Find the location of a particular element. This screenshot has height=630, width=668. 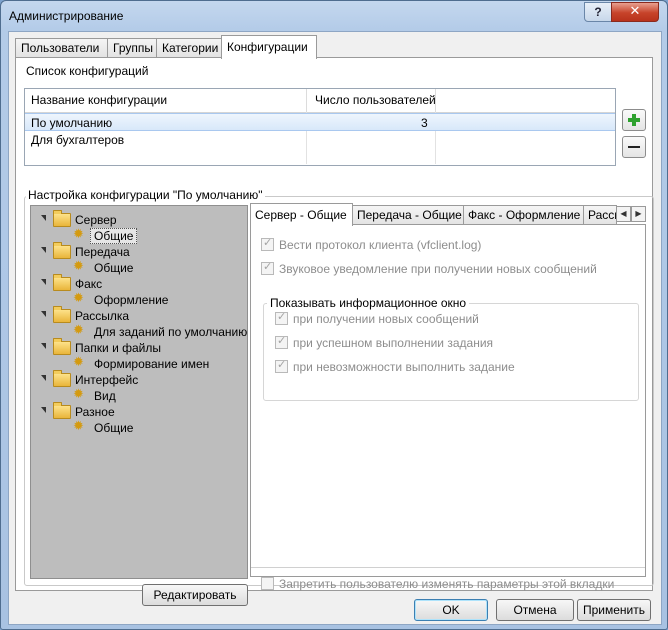

tree-node-label: Рассылка is located at coordinates (102, 316).